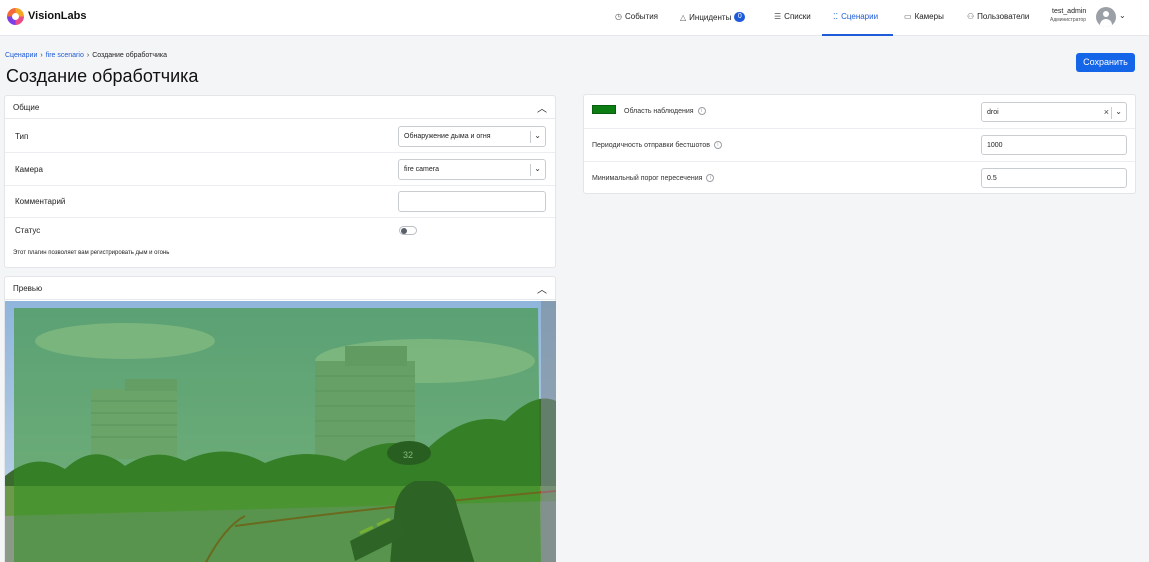 This screenshot has height=562, width=1149. What do you see at coordinates (28, 288) in the screenshot?
I see `preview-card-title: Превью` at bounding box center [28, 288].